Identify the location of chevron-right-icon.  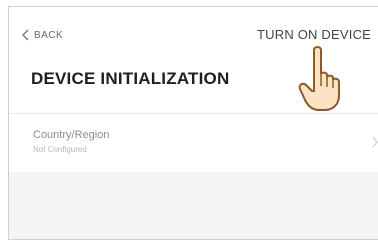
(375, 142).